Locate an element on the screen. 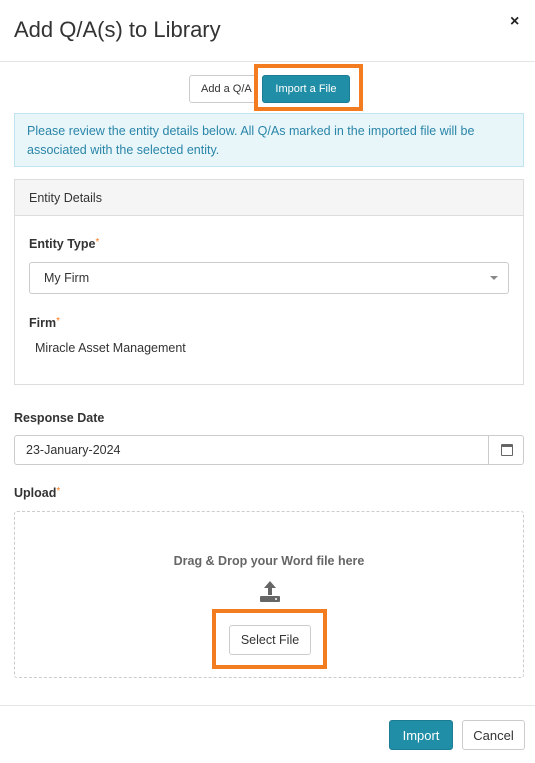 The height and width of the screenshot is (763, 535). firm-label: Firm* is located at coordinates (44, 323).